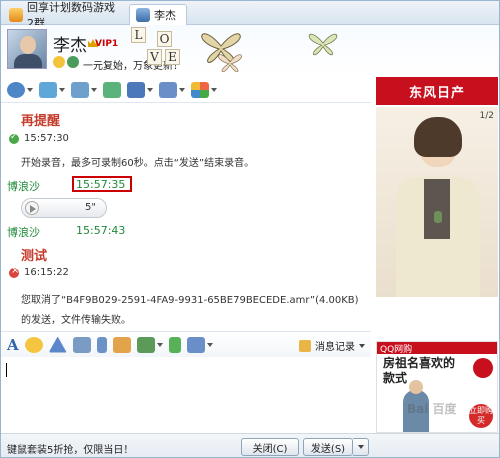 This screenshot has height=458, width=500. Describe the element at coordinates (483, 368) in the screenshot. I see `brand-logo-icon` at that location.